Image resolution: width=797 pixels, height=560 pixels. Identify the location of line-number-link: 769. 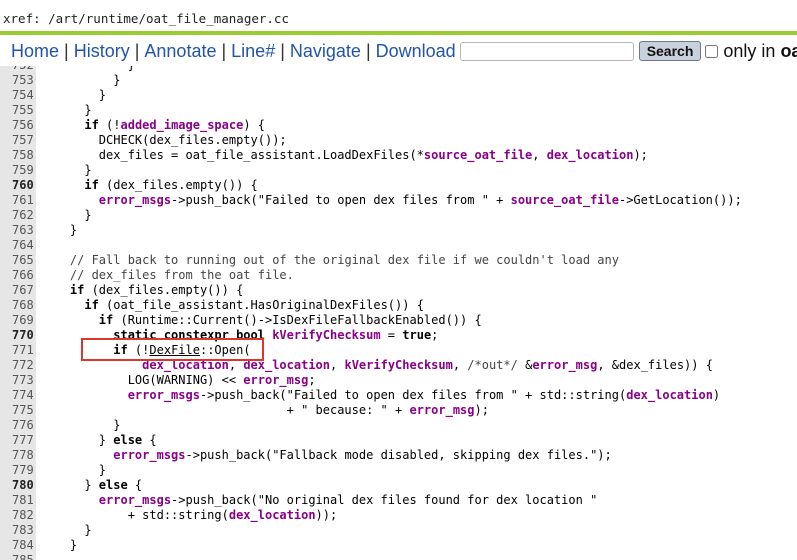
(18, 320).